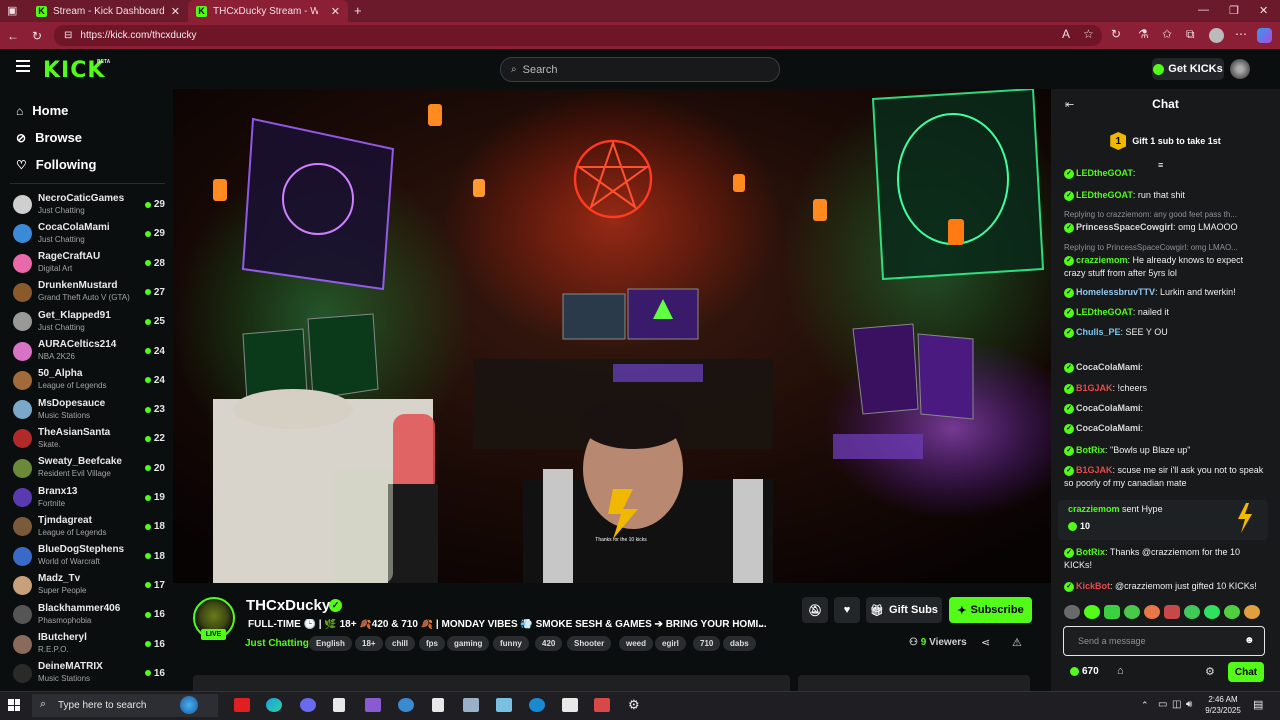 The image size is (1280, 720). Describe the element at coordinates (89, 233) in the screenshot. I see `sidebar-channel-item: CocaColaMami Just Chatting 29` at that location.